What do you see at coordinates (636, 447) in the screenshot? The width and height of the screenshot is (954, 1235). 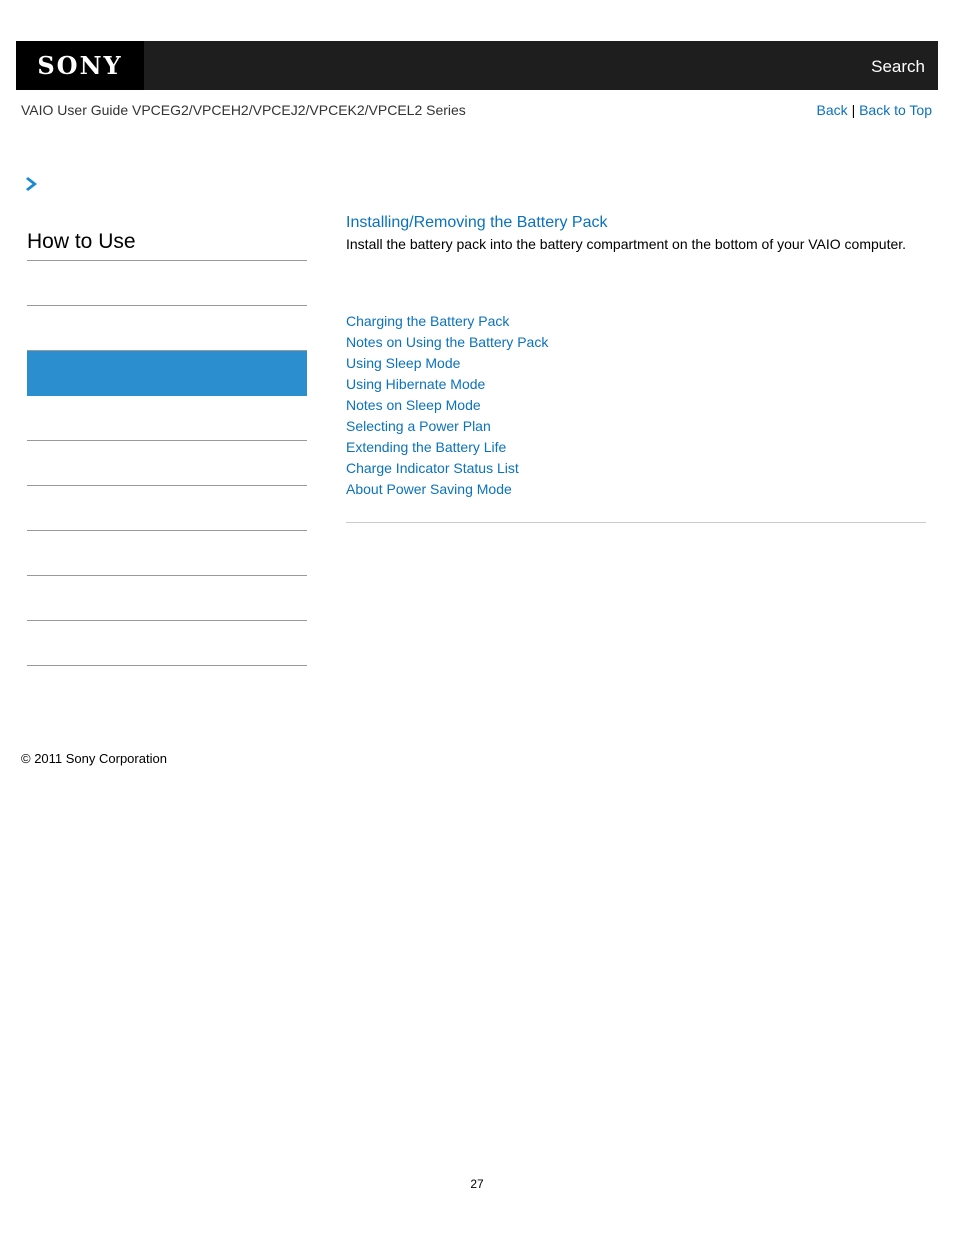 I see `related-link: Extending the Battery Life` at bounding box center [636, 447].